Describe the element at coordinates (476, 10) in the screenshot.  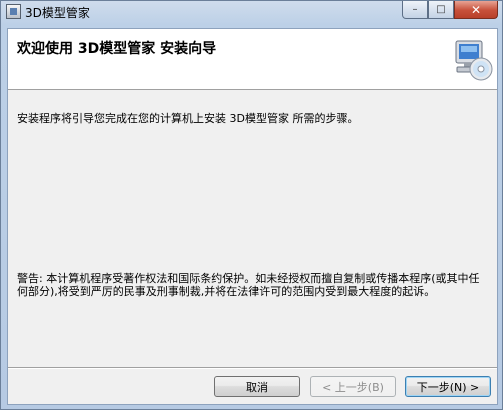
I see `close-button: ✕` at that location.